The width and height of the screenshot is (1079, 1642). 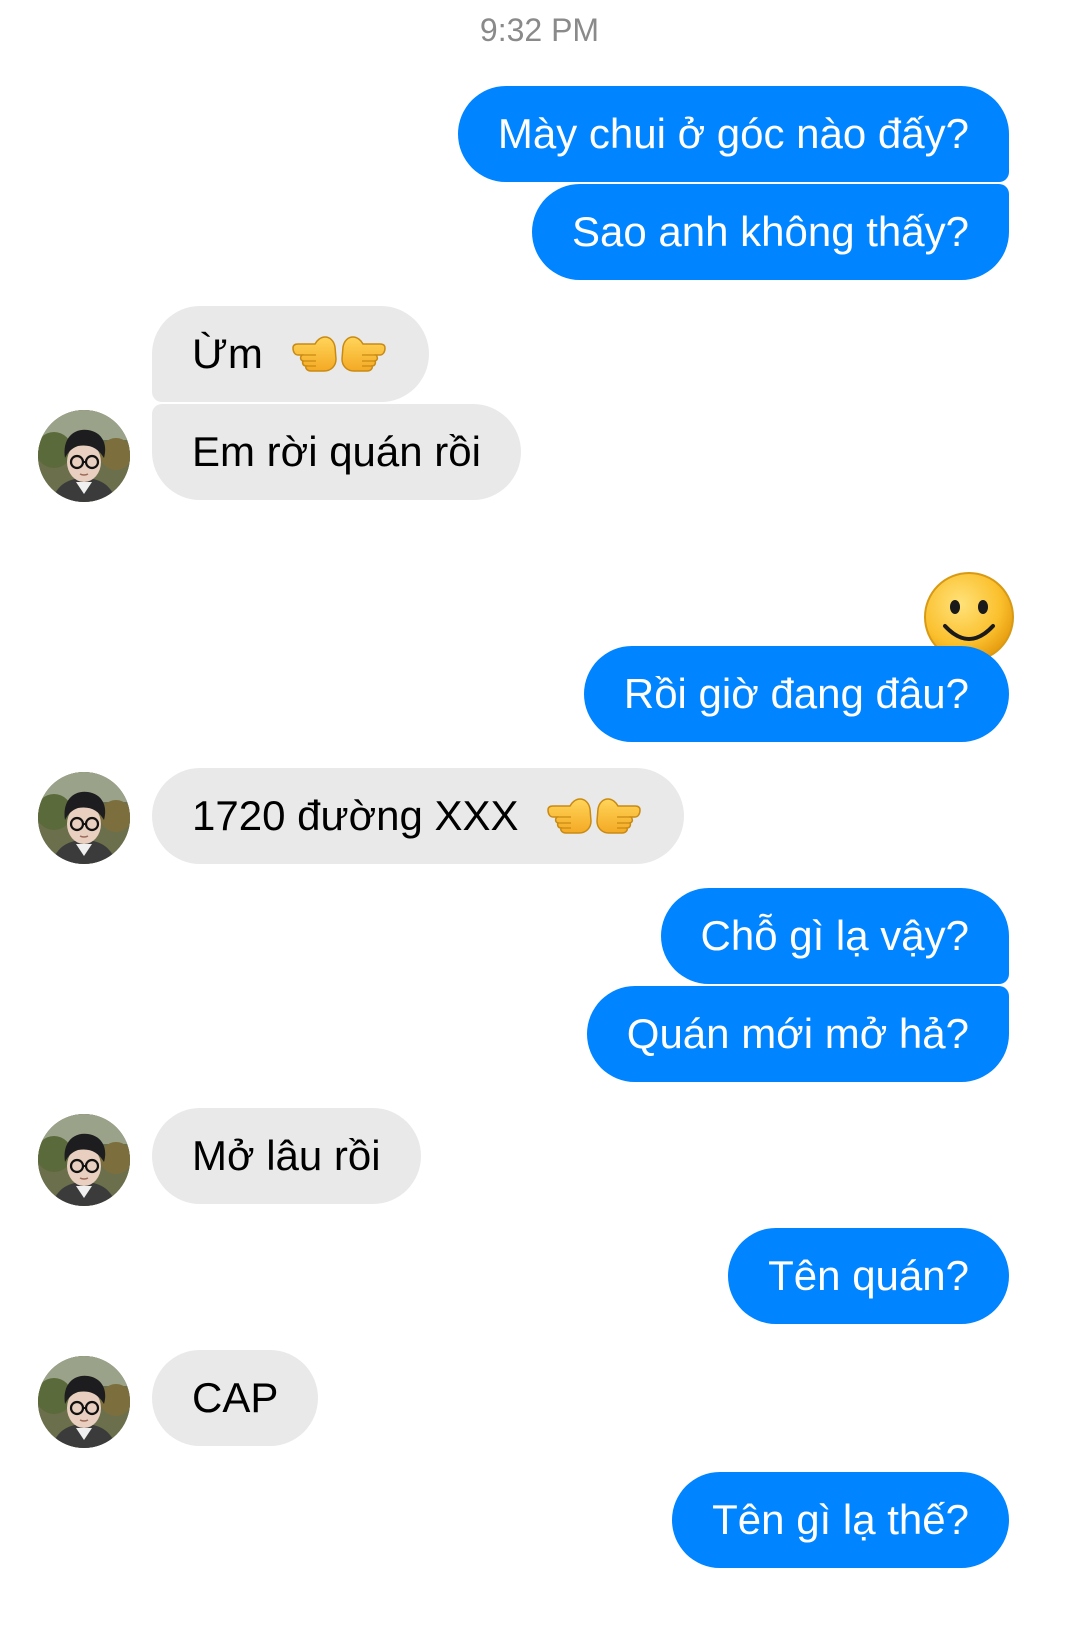 I want to click on message-text: Quán mới mở hả?, so click(x=797, y=1033).